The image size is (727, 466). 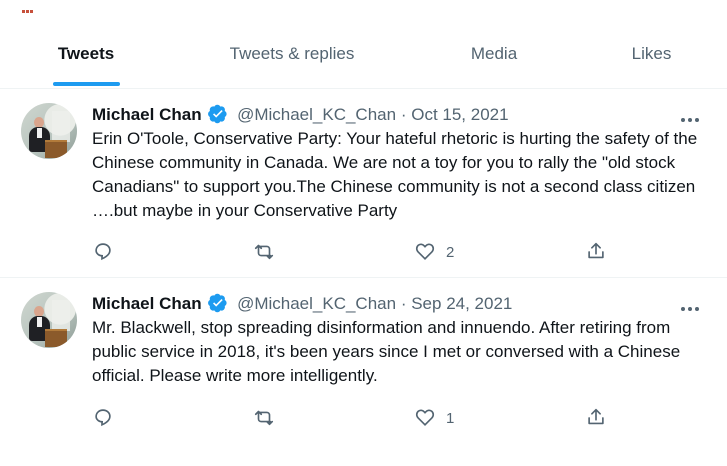 What do you see at coordinates (352, 418) in the screenshot?
I see `tweet-actions: 1` at bounding box center [352, 418].